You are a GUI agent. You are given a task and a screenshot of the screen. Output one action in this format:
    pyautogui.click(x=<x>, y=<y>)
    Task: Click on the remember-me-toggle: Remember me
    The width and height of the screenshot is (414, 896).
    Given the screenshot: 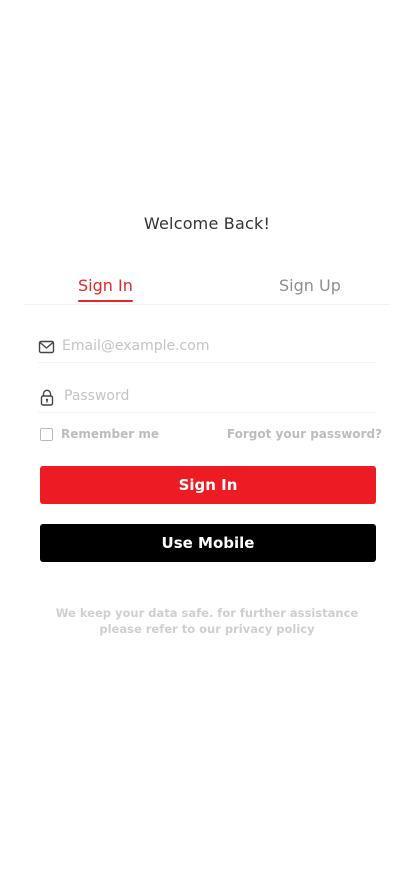 What is the action you would take?
    pyautogui.click(x=99, y=434)
    